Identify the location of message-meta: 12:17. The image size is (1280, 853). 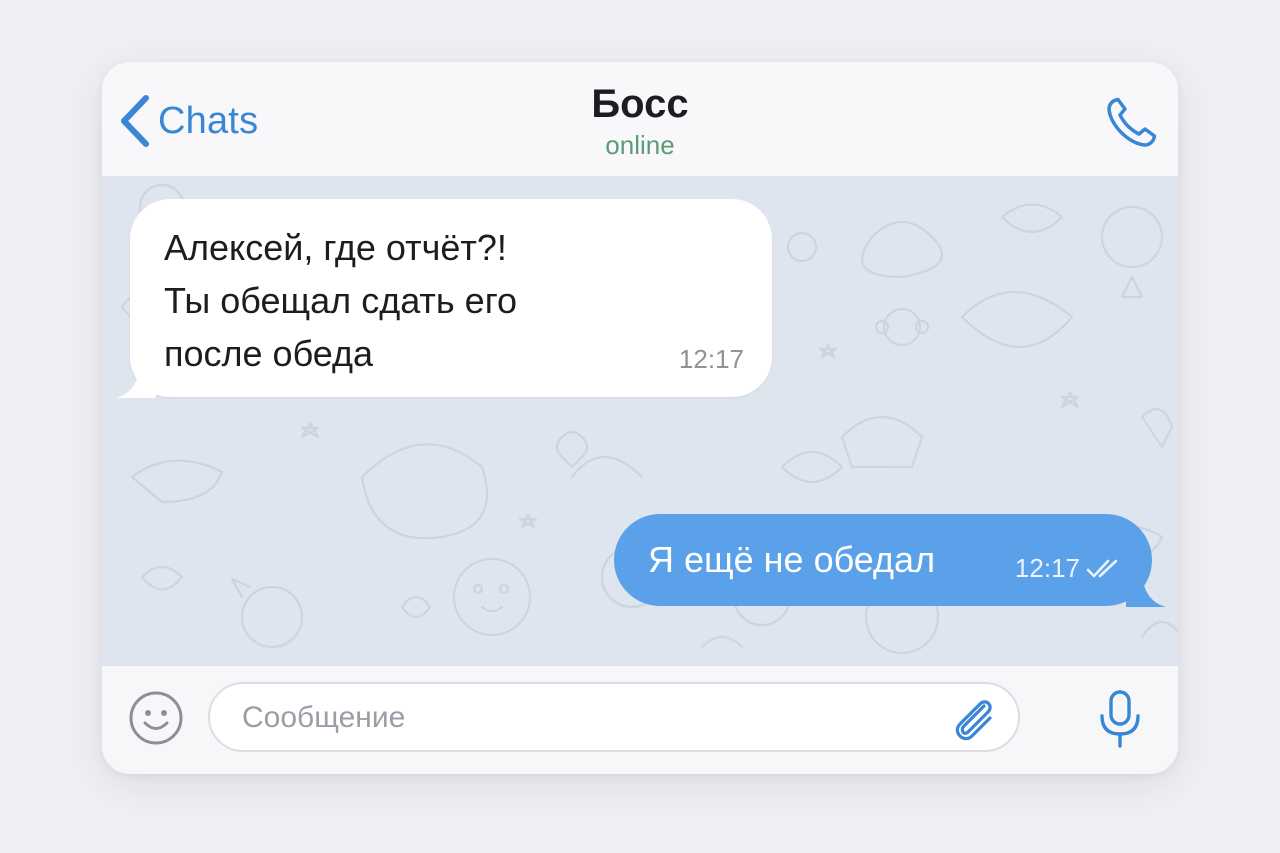
(1069, 568).